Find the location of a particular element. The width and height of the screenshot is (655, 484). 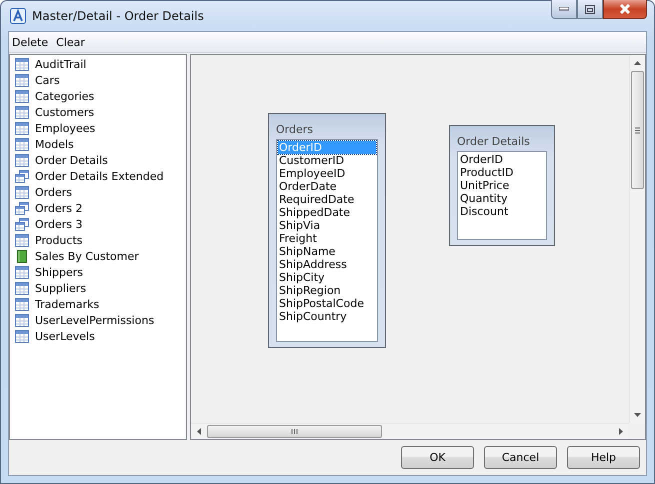

window-title: Master/Detail - Order Details is located at coordinates (118, 16).